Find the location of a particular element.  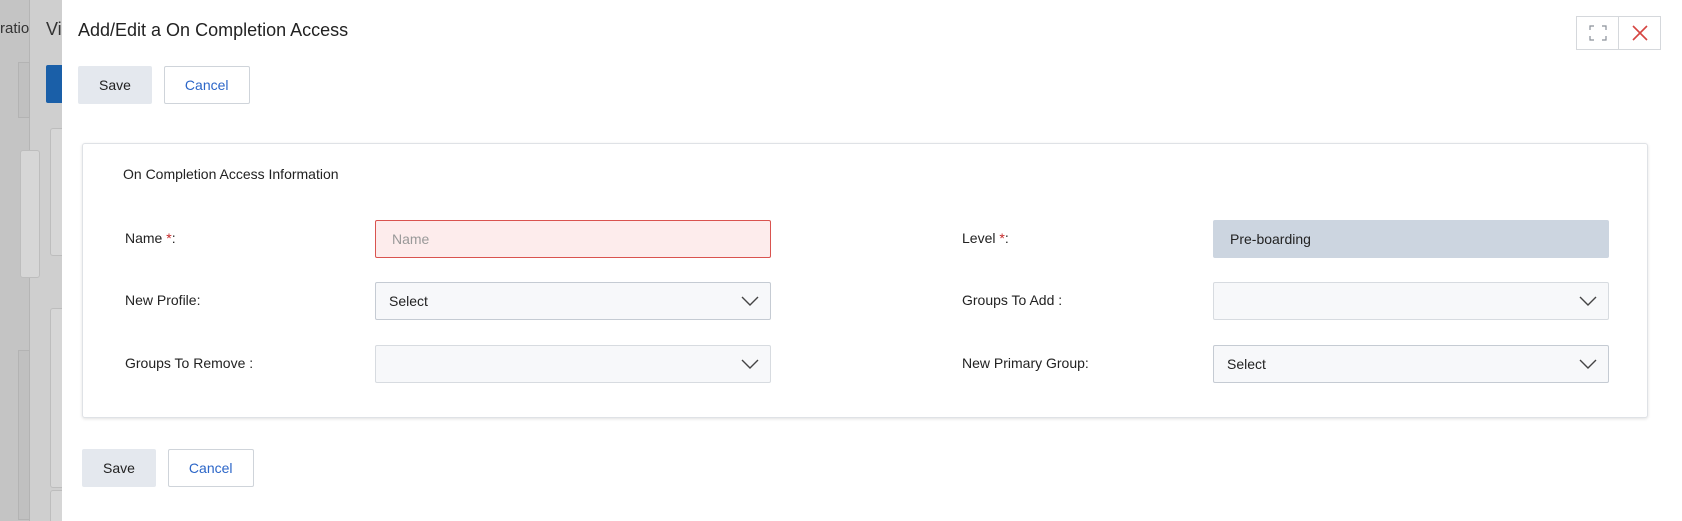

groups-to-add-label: Groups To Add : is located at coordinates (1012, 300).